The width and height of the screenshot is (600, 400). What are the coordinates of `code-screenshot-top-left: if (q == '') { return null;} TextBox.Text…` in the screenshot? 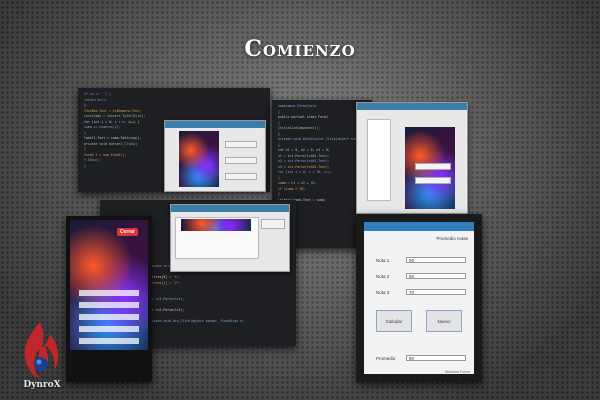 It's located at (174, 140).